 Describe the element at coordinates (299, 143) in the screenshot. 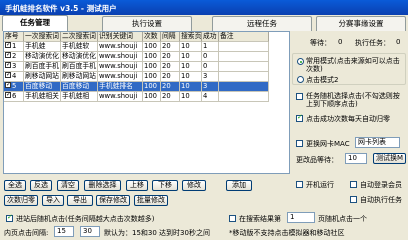

I see `change-mac-checkbox` at that location.